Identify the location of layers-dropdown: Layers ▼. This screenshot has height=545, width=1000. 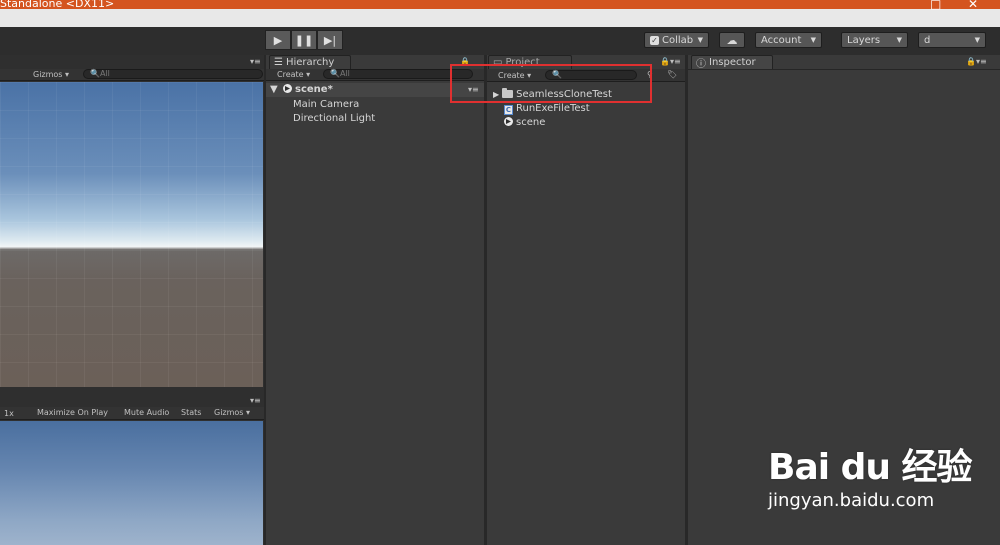
(874, 40).